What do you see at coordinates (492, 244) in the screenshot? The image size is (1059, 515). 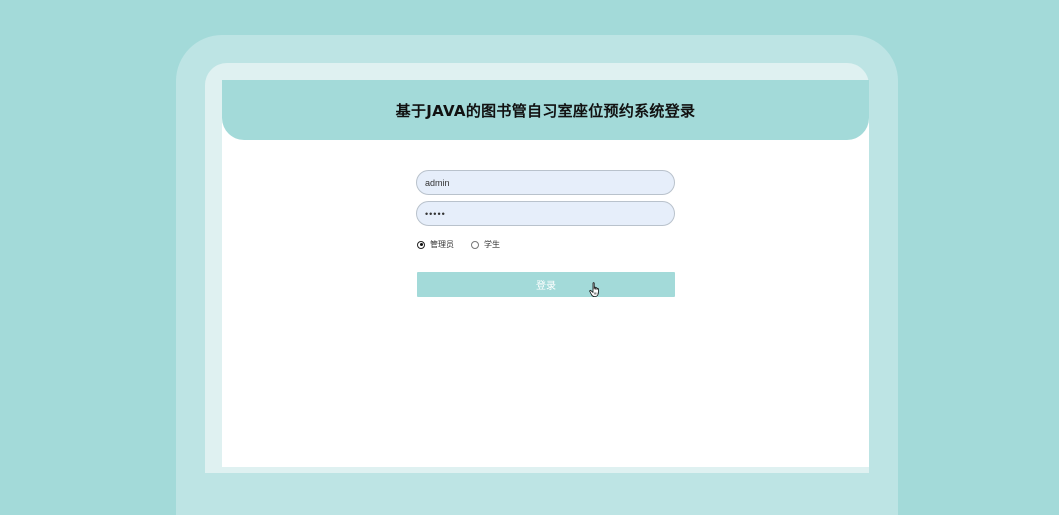 I see `radio-student-label: 学生` at bounding box center [492, 244].